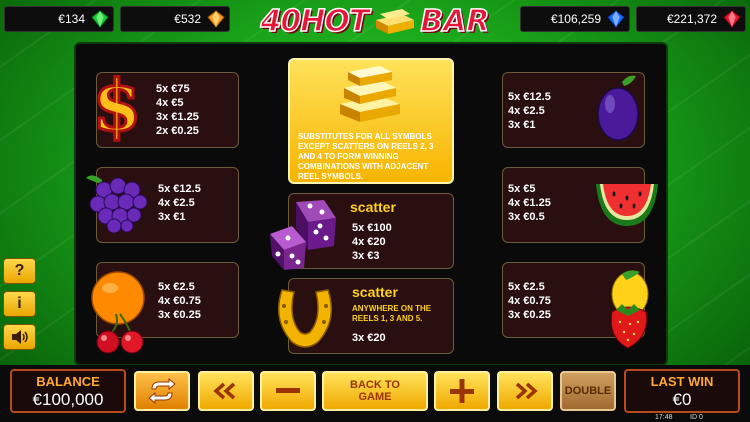 This screenshot has height=422, width=750. Describe the element at coordinates (118, 312) in the screenshot. I see `orange-cherry-icon` at that location.